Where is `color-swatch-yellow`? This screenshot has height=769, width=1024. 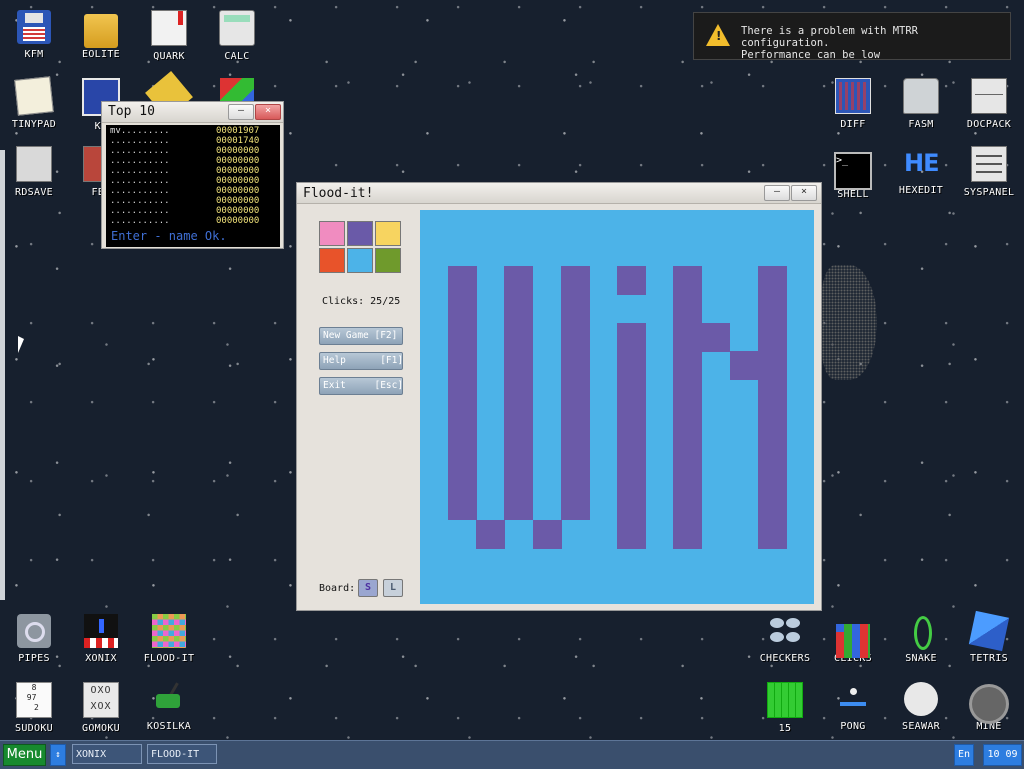
color-swatch-yellow is located at coordinates (388, 233).